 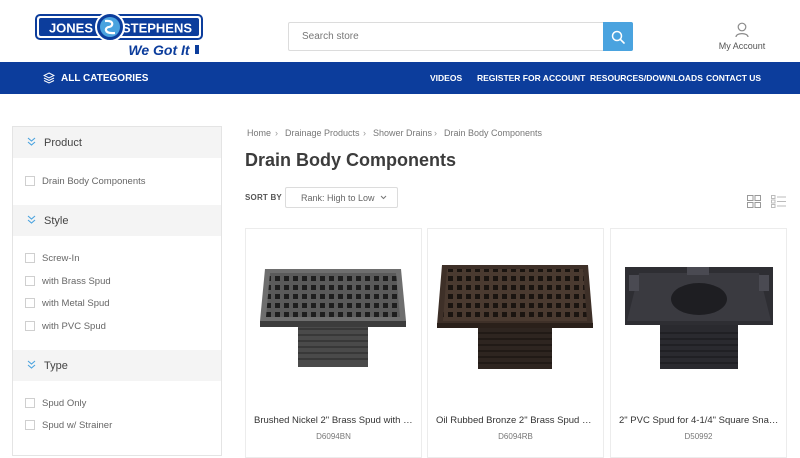 What do you see at coordinates (742, 30) in the screenshot?
I see `user-icon` at bounding box center [742, 30].